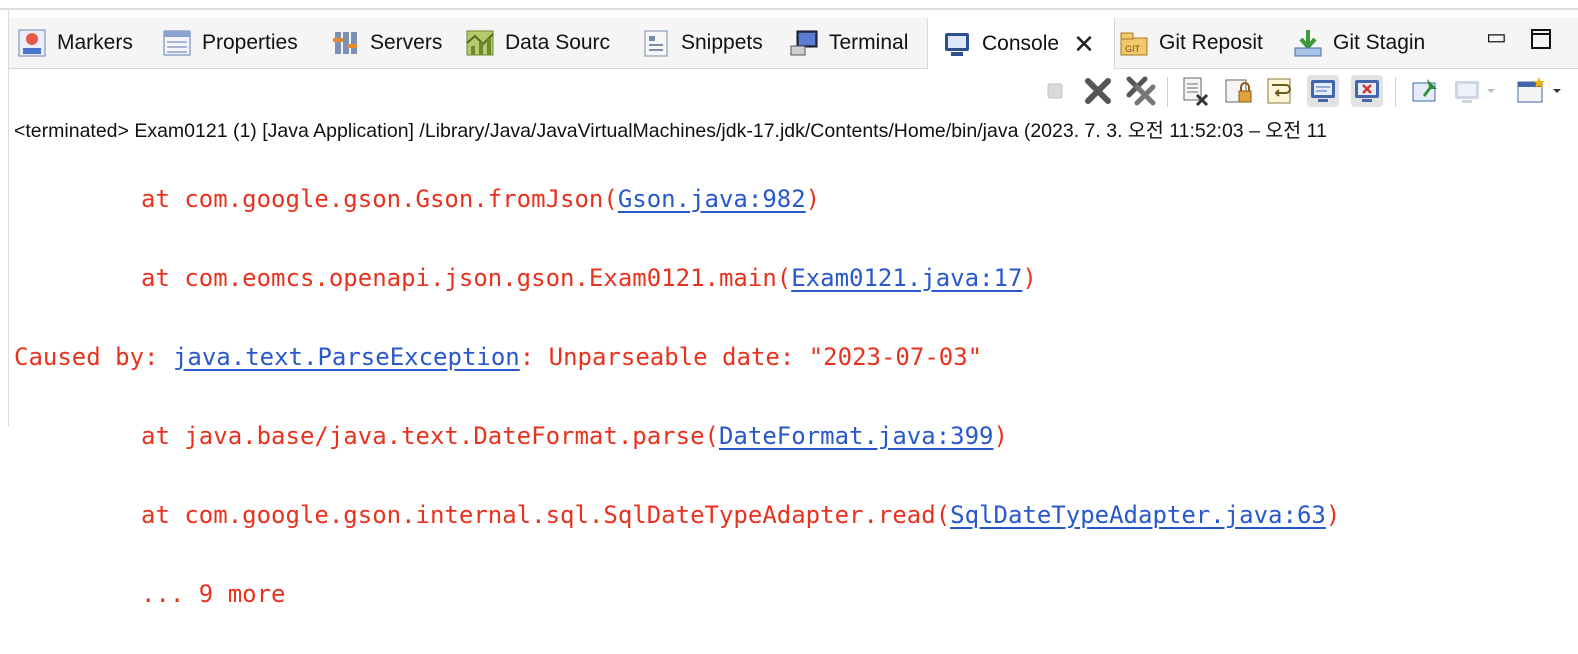 This screenshot has width=1578, height=654. Describe the element at coordinates (213, 593) in the screenshot. I see `console-line: ... 9 more` at that location.